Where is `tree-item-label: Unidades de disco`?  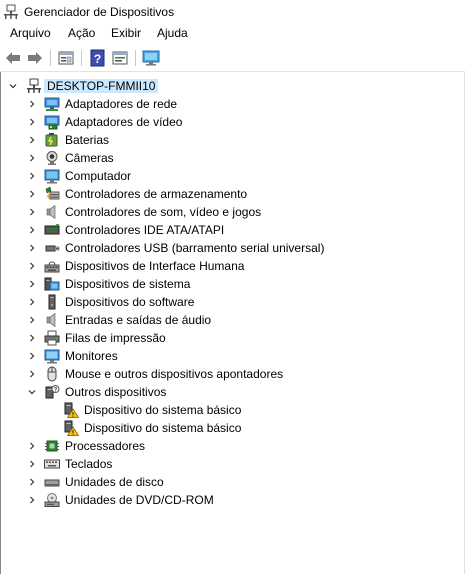
tree-item-label: Unidades de disco is located at coordinates (114, 482).